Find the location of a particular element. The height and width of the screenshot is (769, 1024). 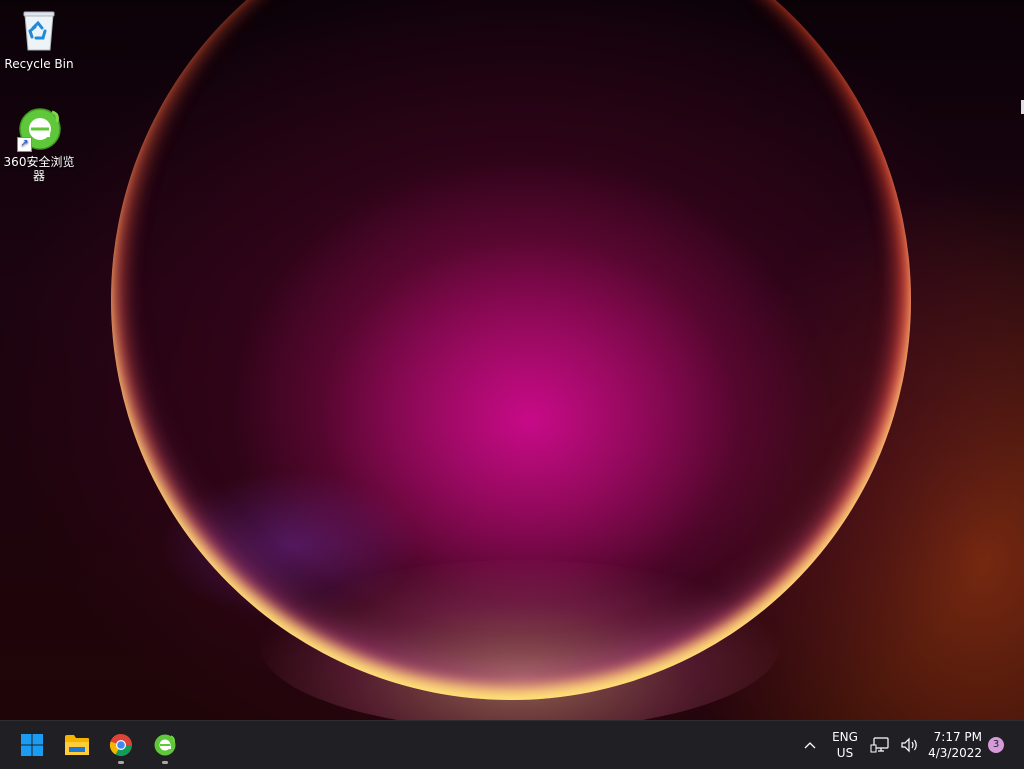

chevron-up-icon is located at coordinates (810, 745).